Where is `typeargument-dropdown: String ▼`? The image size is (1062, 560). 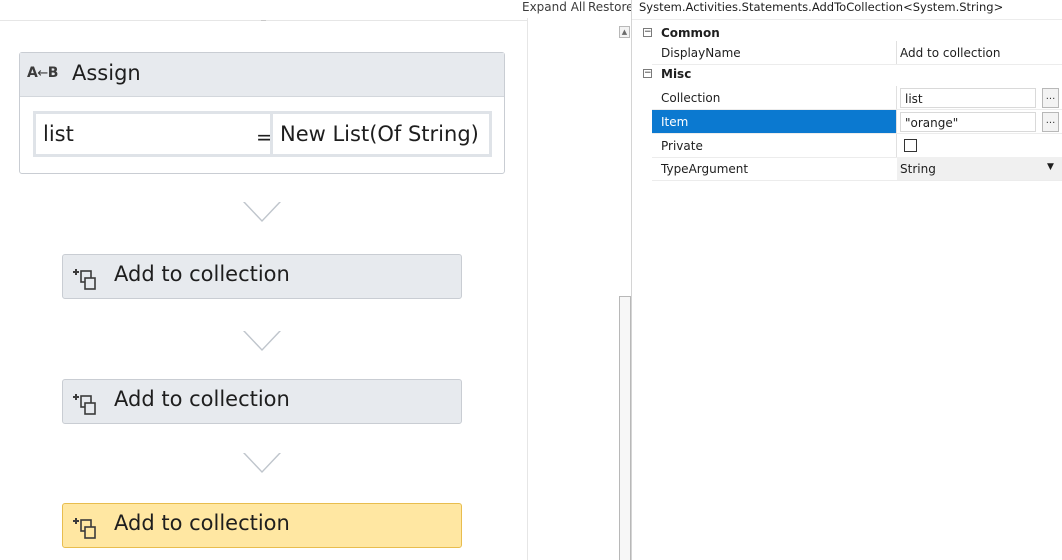 typeargument-dropdown: String ▼ is located at coordinates (979, 169).